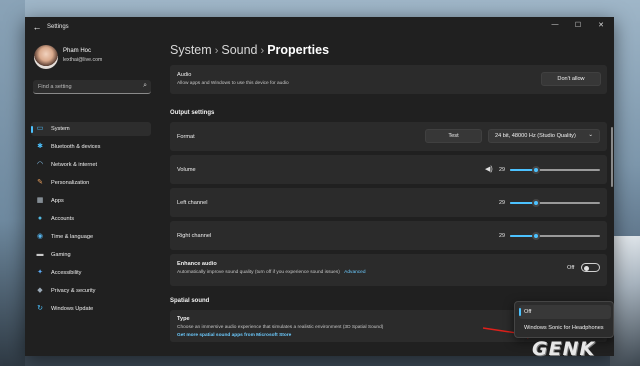  Describe the element at coordinates (489, 169) in the screenshot. I see `speaker-icon: ◀)` at that location.